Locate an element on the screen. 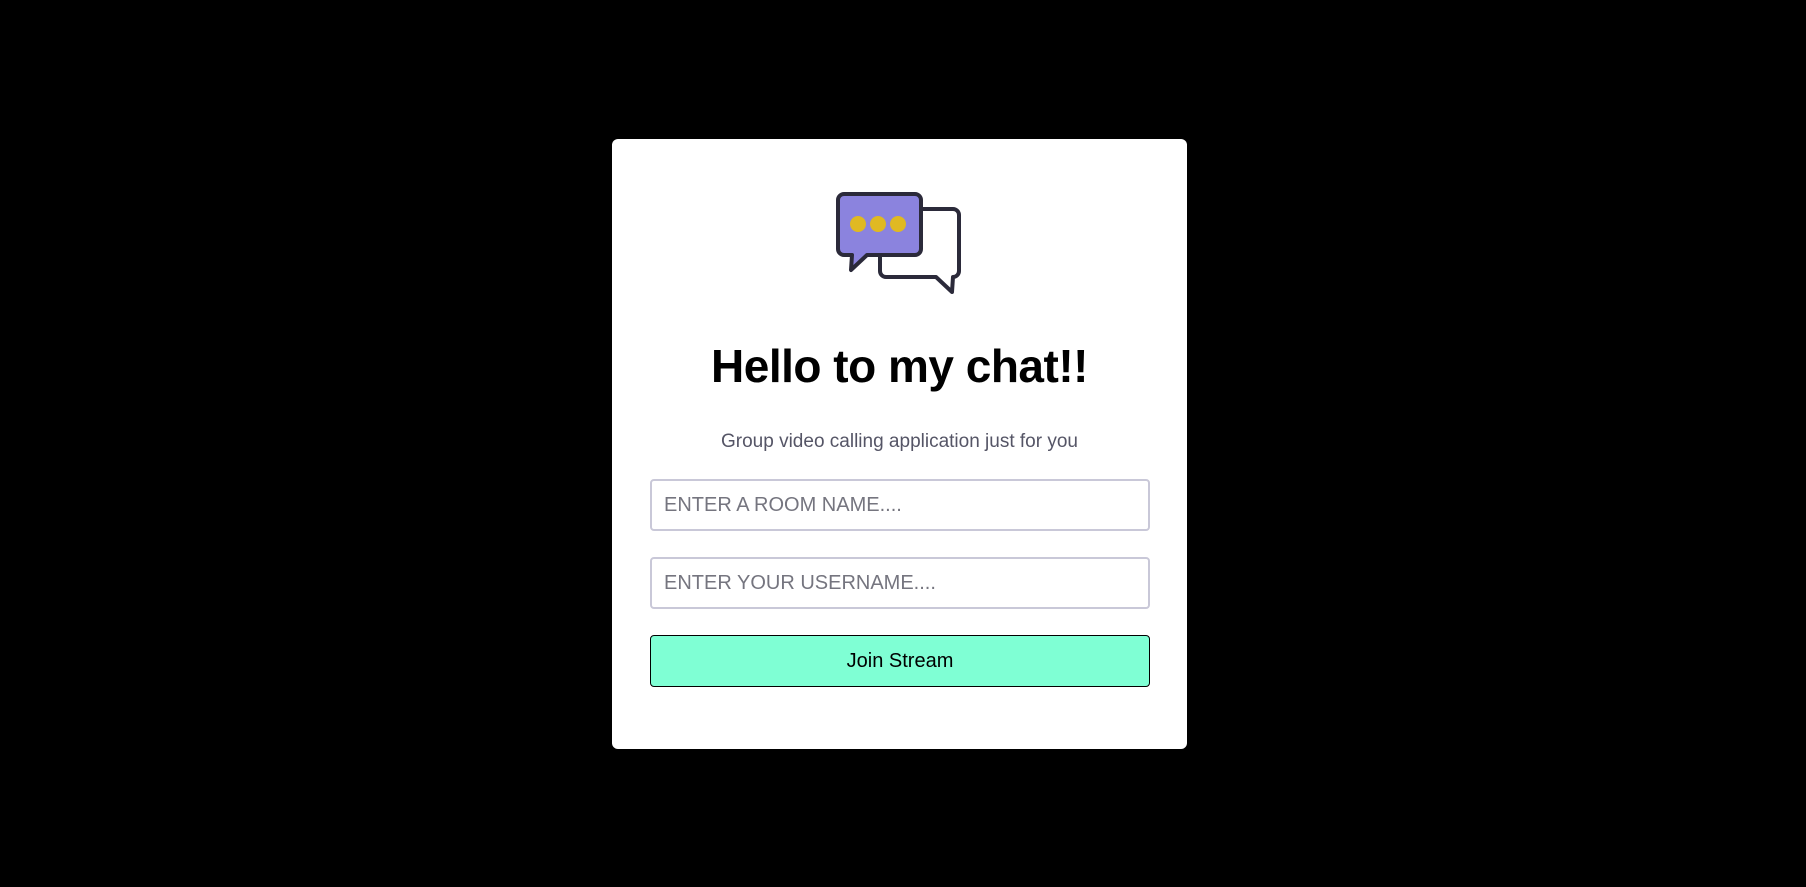 The image size is (1806, 887). chat-bubbles-icon is located at coordinates (898, 243).